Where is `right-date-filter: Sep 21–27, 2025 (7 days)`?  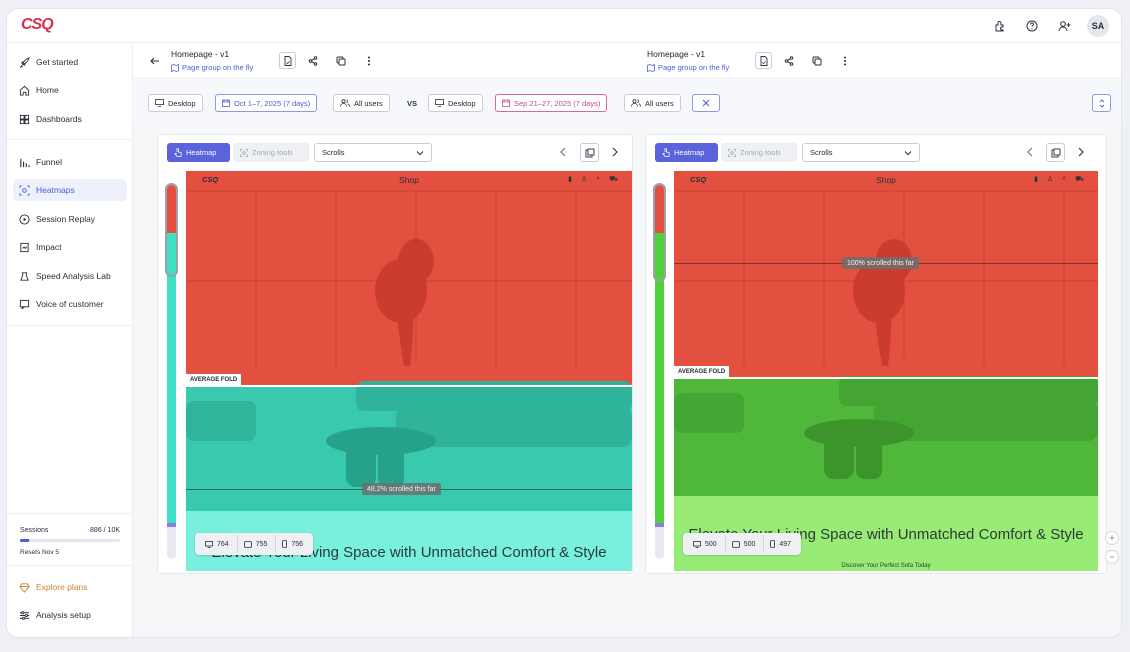
right-date-filter: Sep 21–27, 2025 (7 days) is located at coordinates (551, 103).